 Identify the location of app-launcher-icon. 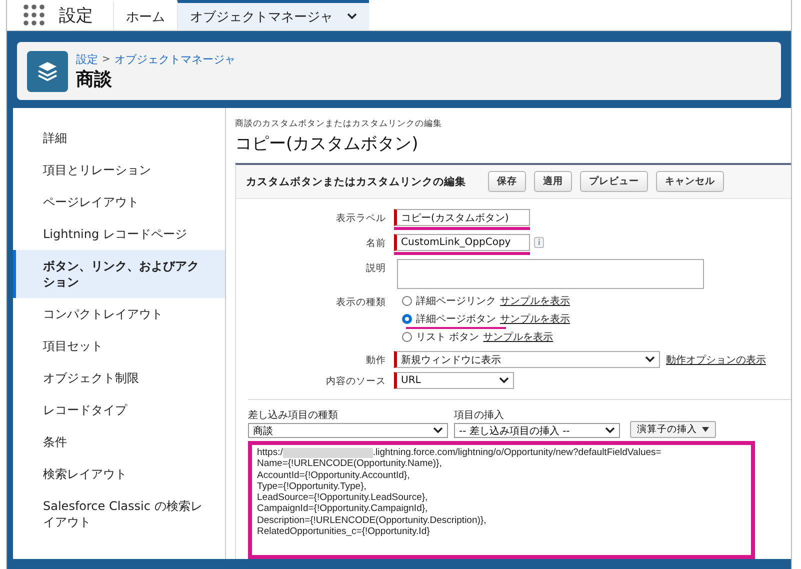
(34, 15).